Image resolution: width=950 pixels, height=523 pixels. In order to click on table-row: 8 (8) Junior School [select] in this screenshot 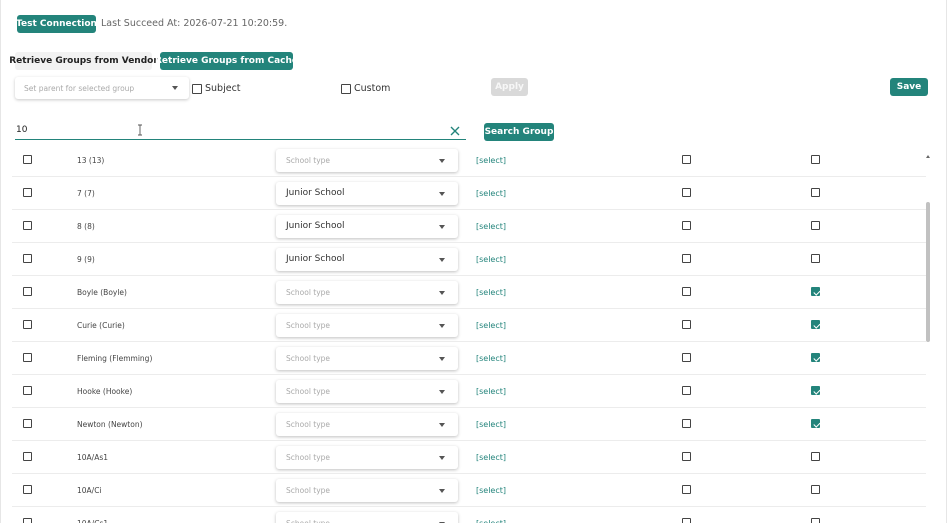, I will do `click(469, 226)`.